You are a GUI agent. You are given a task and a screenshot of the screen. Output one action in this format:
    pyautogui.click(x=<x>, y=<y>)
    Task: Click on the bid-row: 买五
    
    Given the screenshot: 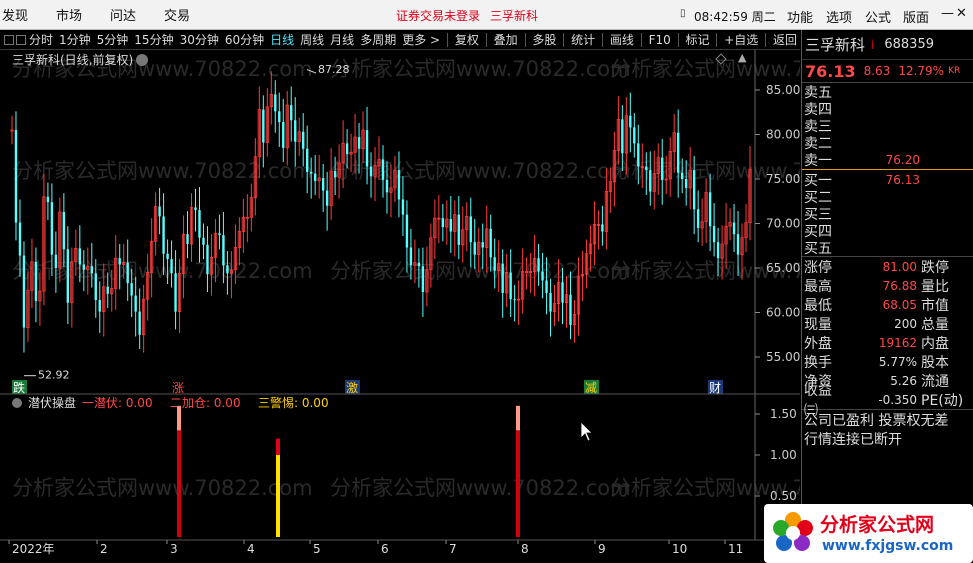 What is the action you would take?
    pyautogui.click(x=887, y=248)
    